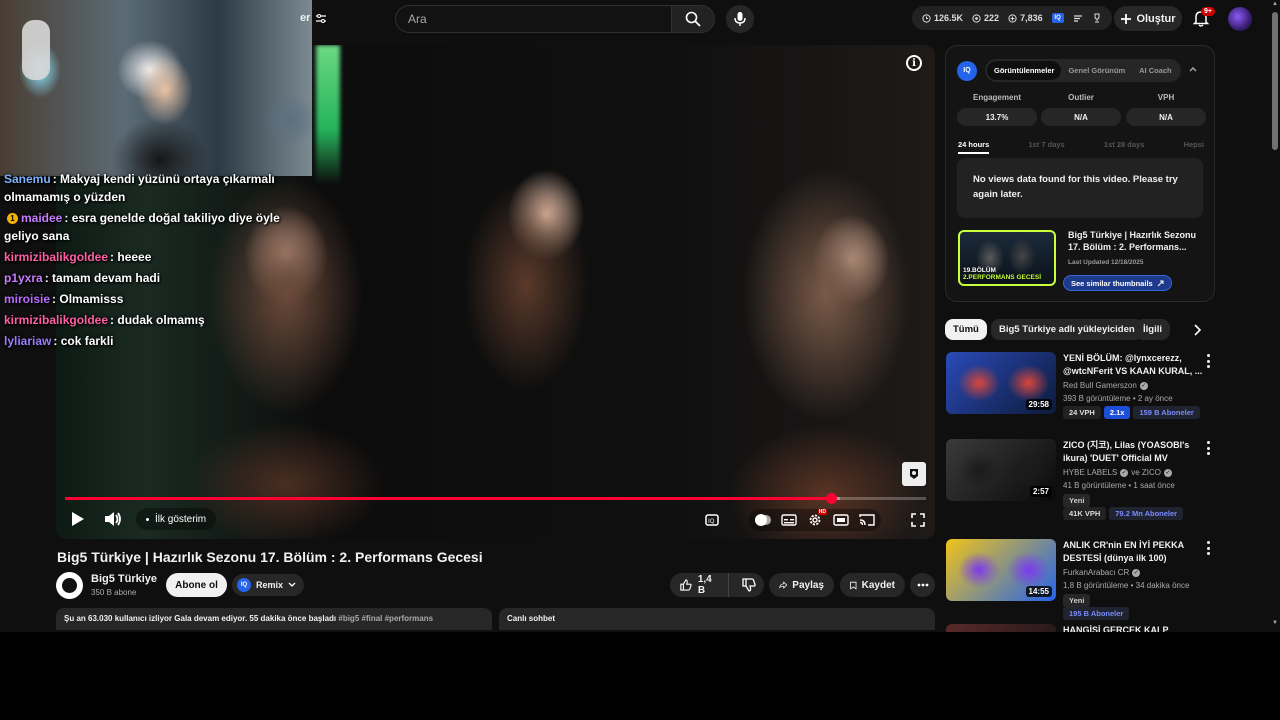 This screenshot has width=1280, height=720. Describe the element at coordinates (1077, 600) in the screenshot. I see `new-badge: Yeni` at that location.